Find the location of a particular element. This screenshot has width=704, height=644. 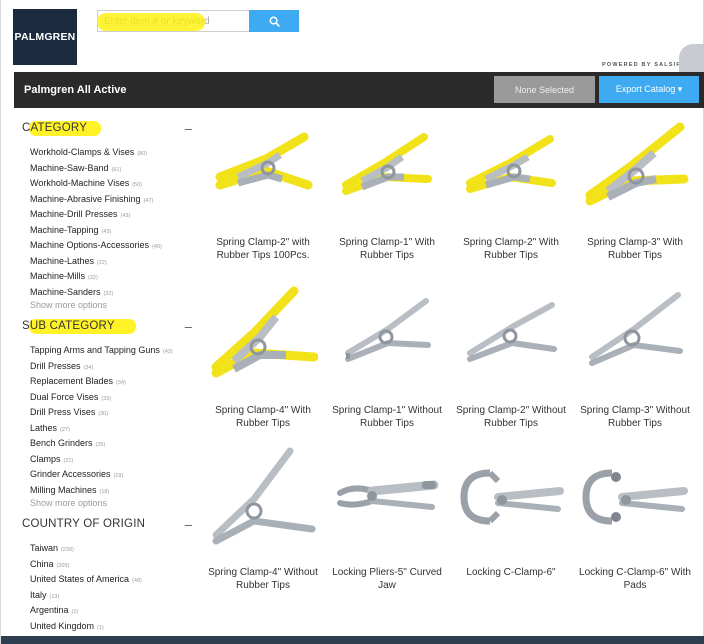

search-input is located at coordinates (173, 21).